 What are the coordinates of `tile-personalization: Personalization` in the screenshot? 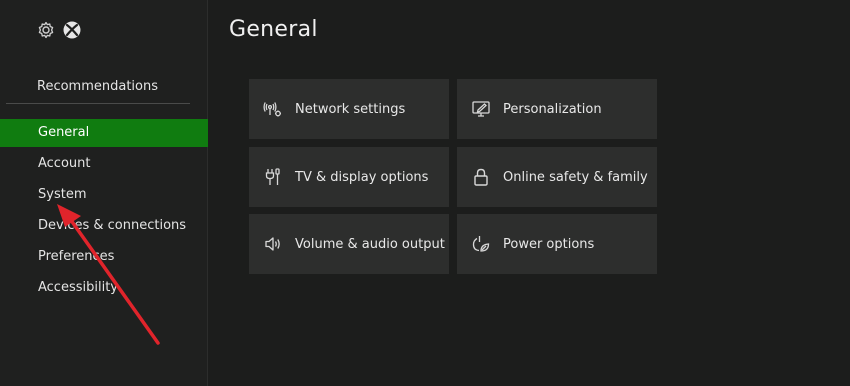 It's located at (557, 109).